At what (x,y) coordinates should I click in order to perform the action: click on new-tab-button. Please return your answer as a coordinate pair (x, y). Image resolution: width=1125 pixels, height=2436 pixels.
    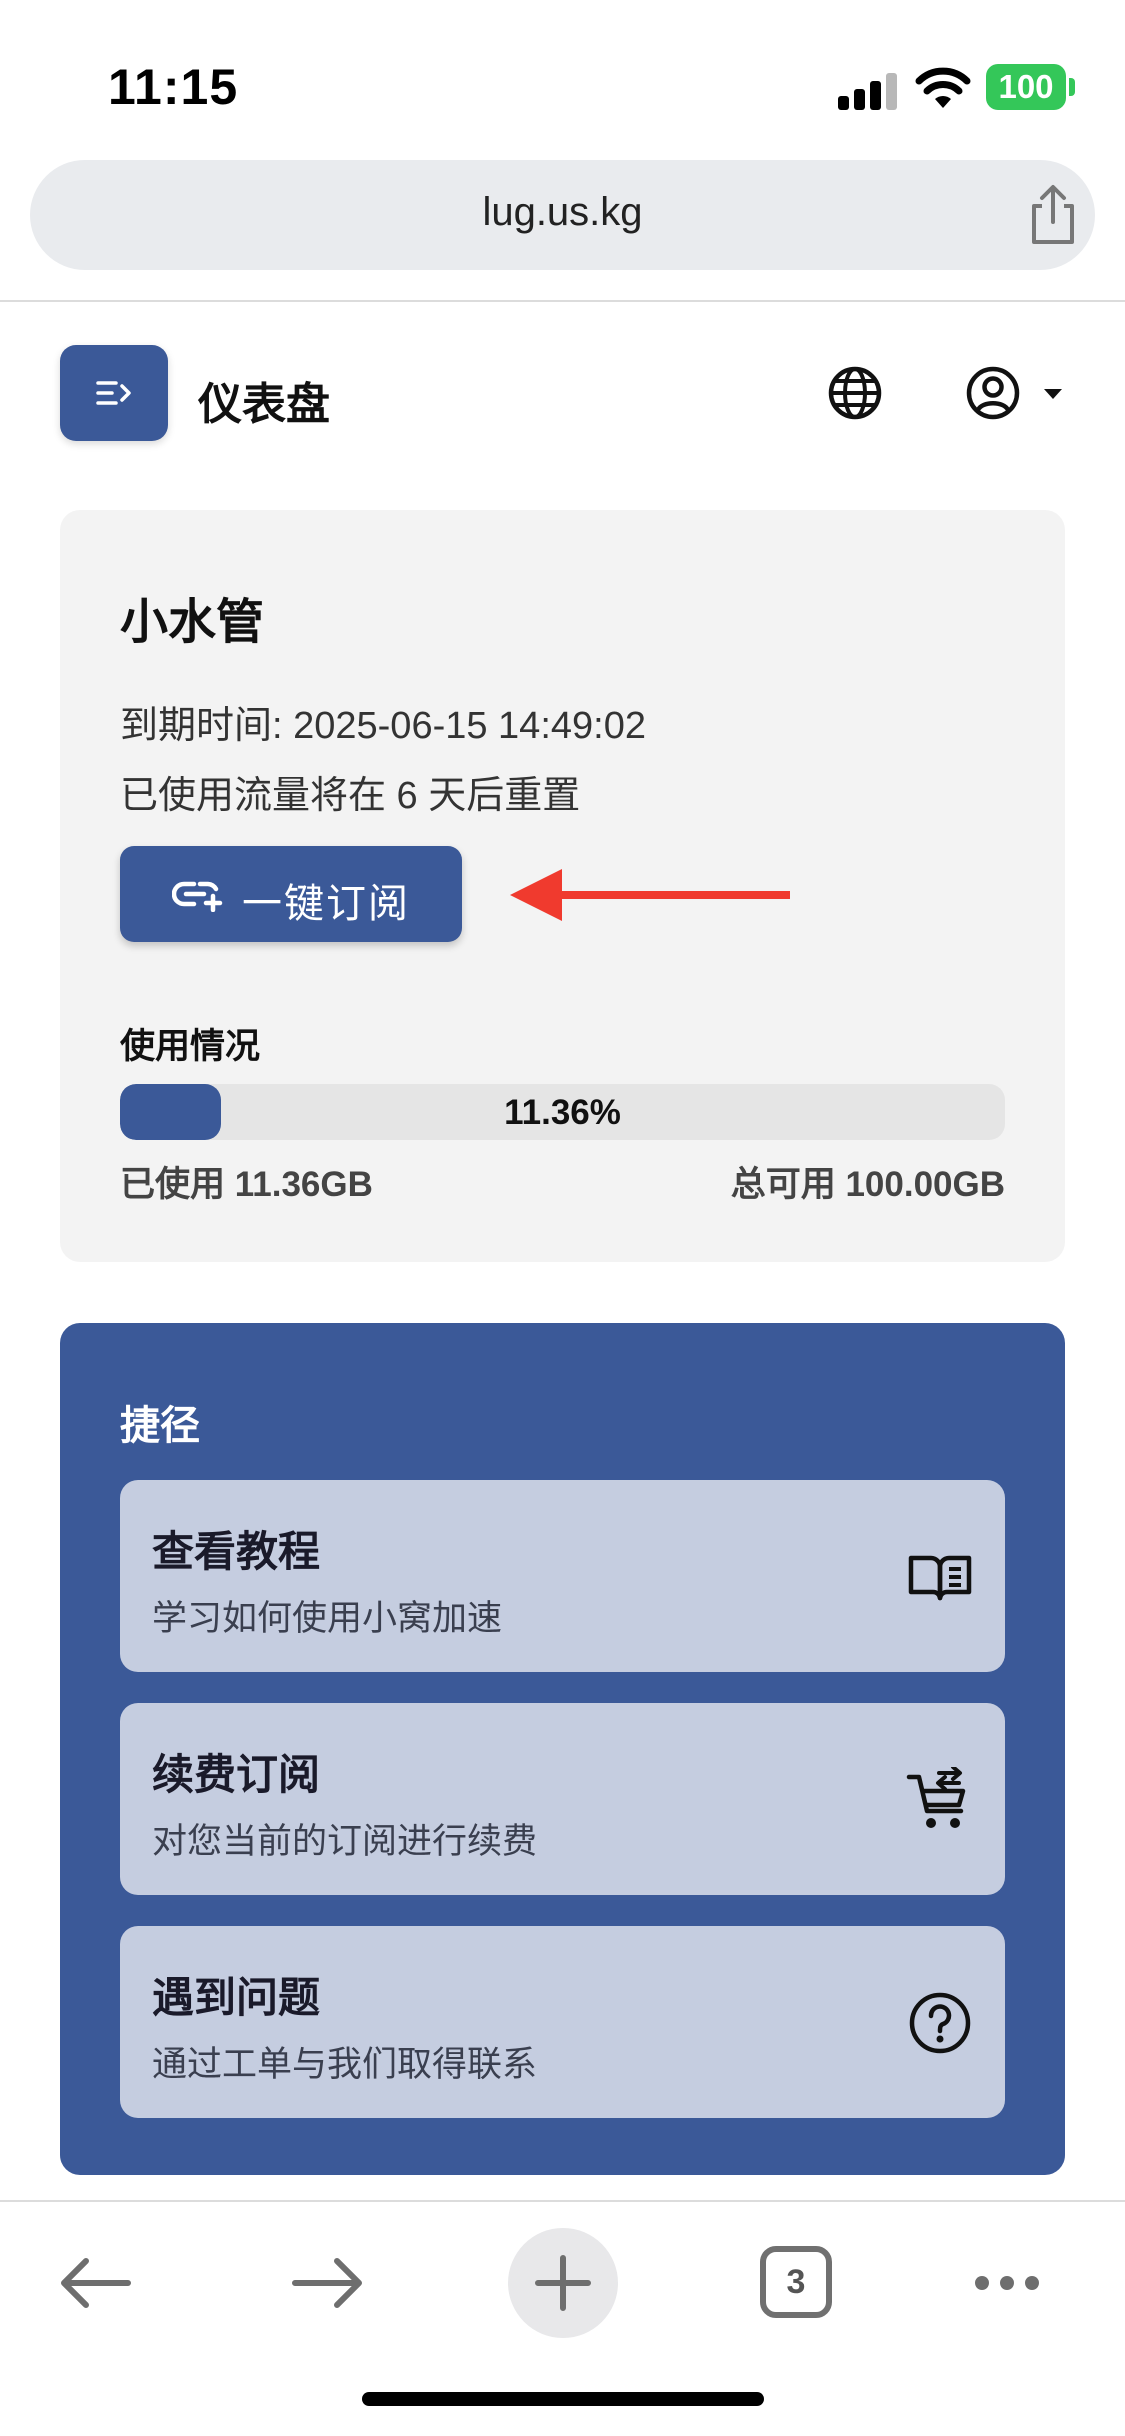
    Looking at the image, I should click on (563, 2283).